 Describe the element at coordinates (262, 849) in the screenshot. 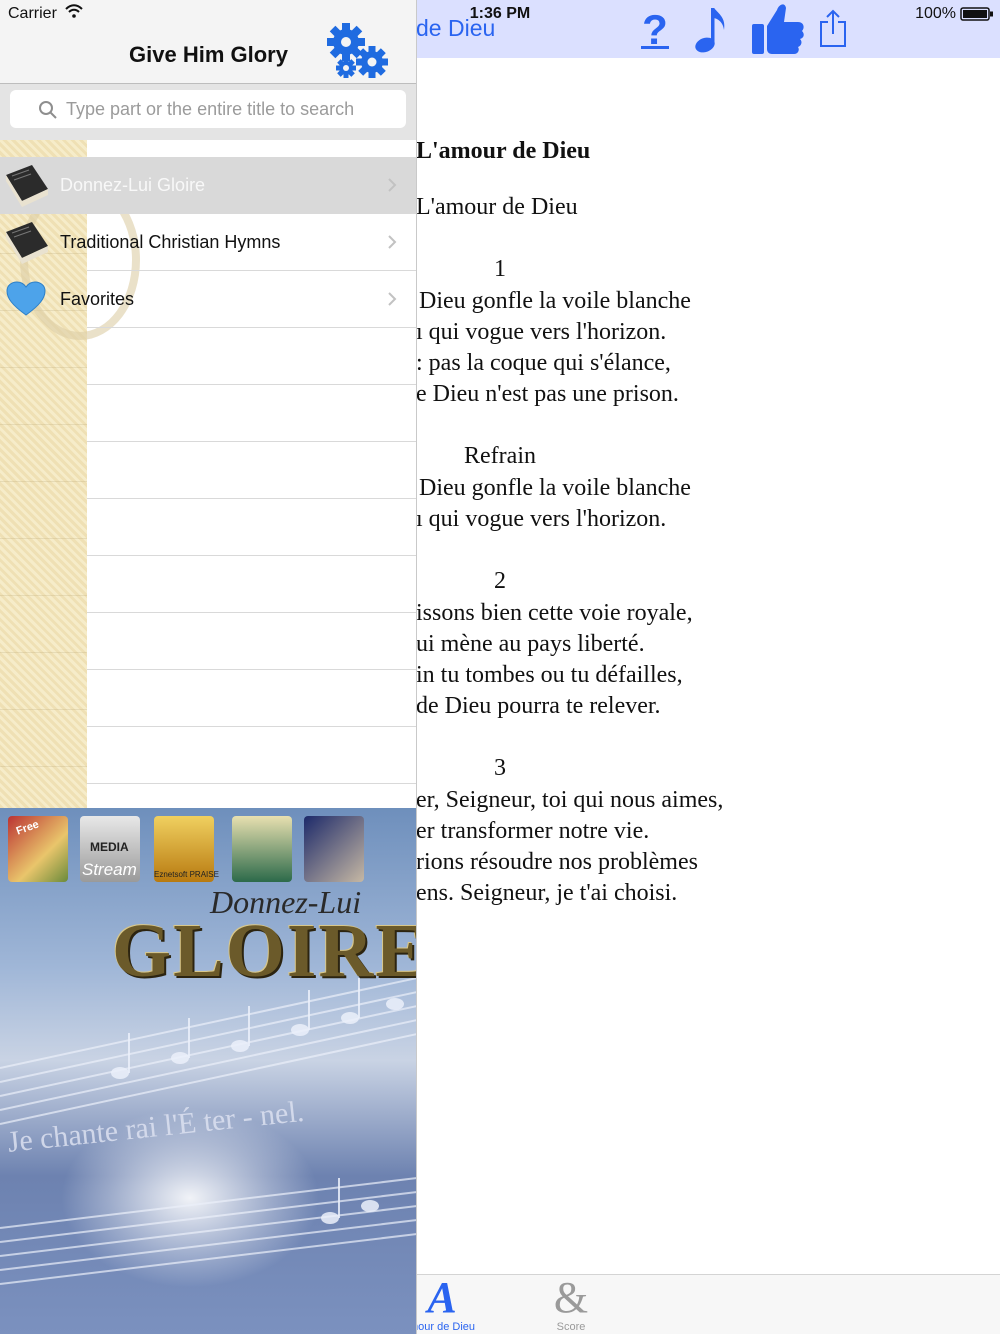

I see `church-logo-icon` at that location.